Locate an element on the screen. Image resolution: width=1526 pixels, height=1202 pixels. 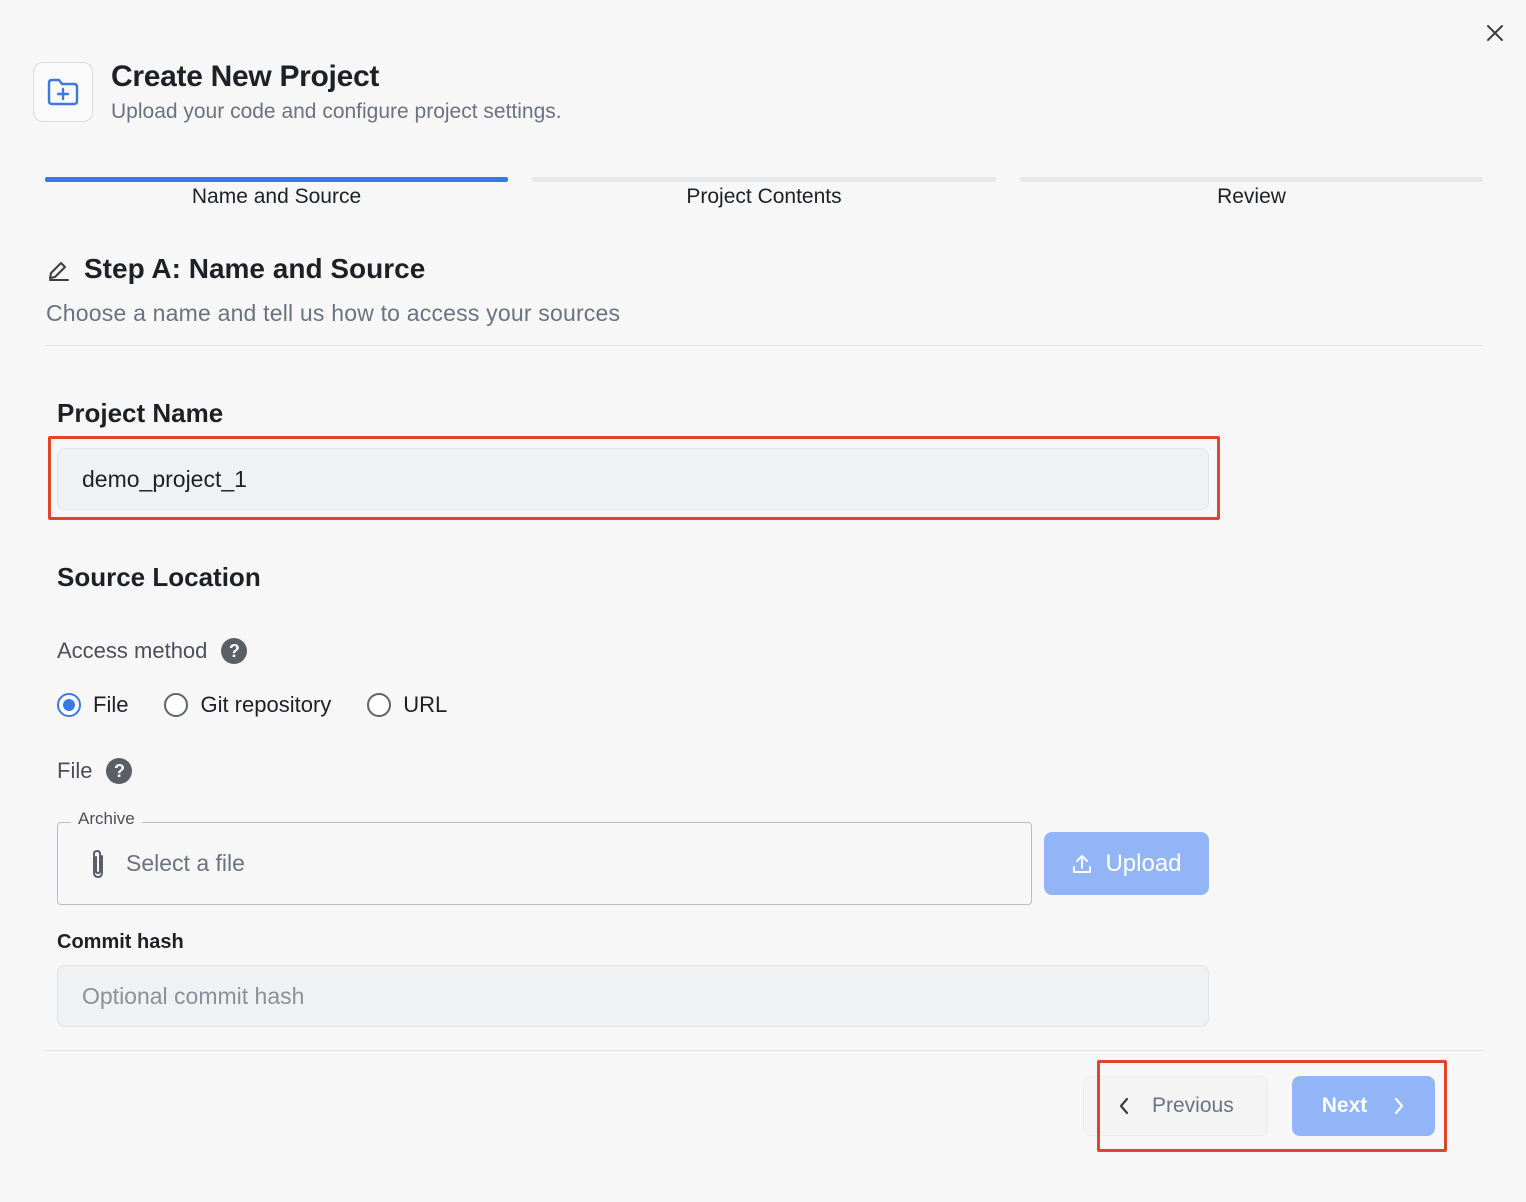
archive-file-picker: Select a file is located at coordinates (544, 863).